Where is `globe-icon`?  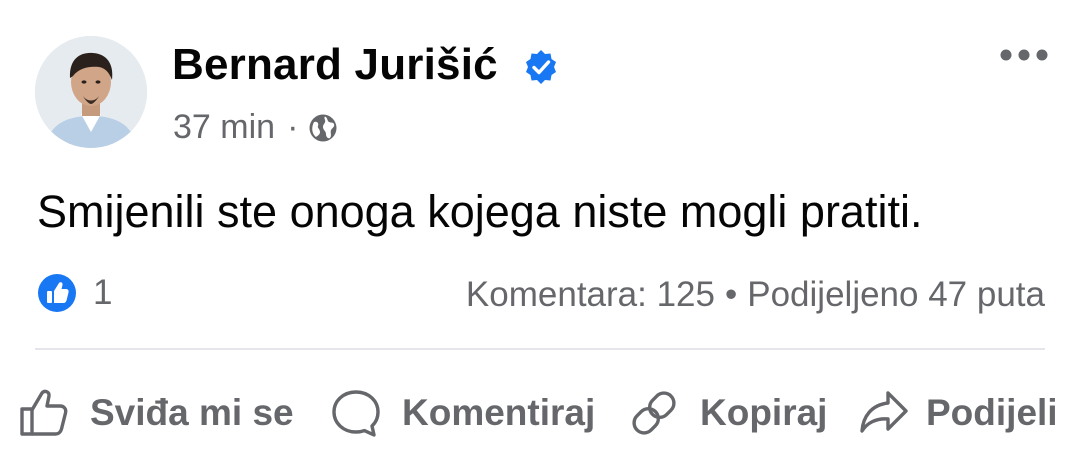
globe-icon is located at coordinates (323, 128).